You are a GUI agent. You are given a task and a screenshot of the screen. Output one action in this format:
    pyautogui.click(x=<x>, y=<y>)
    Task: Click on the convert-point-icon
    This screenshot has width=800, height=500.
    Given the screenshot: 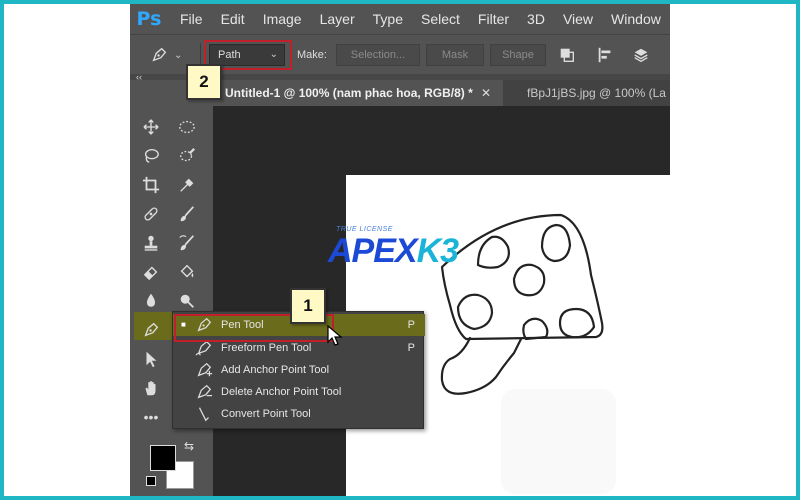 What is the action you would take?
    pyautogui.click(x=203, y=414)
    